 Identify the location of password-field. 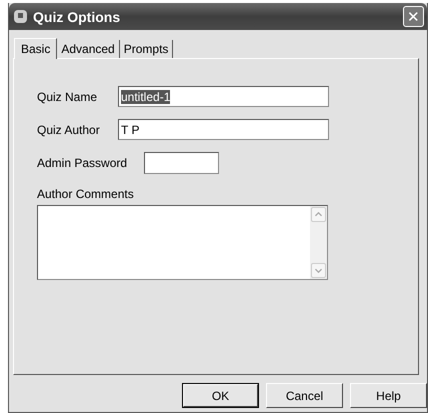
(181, 163).